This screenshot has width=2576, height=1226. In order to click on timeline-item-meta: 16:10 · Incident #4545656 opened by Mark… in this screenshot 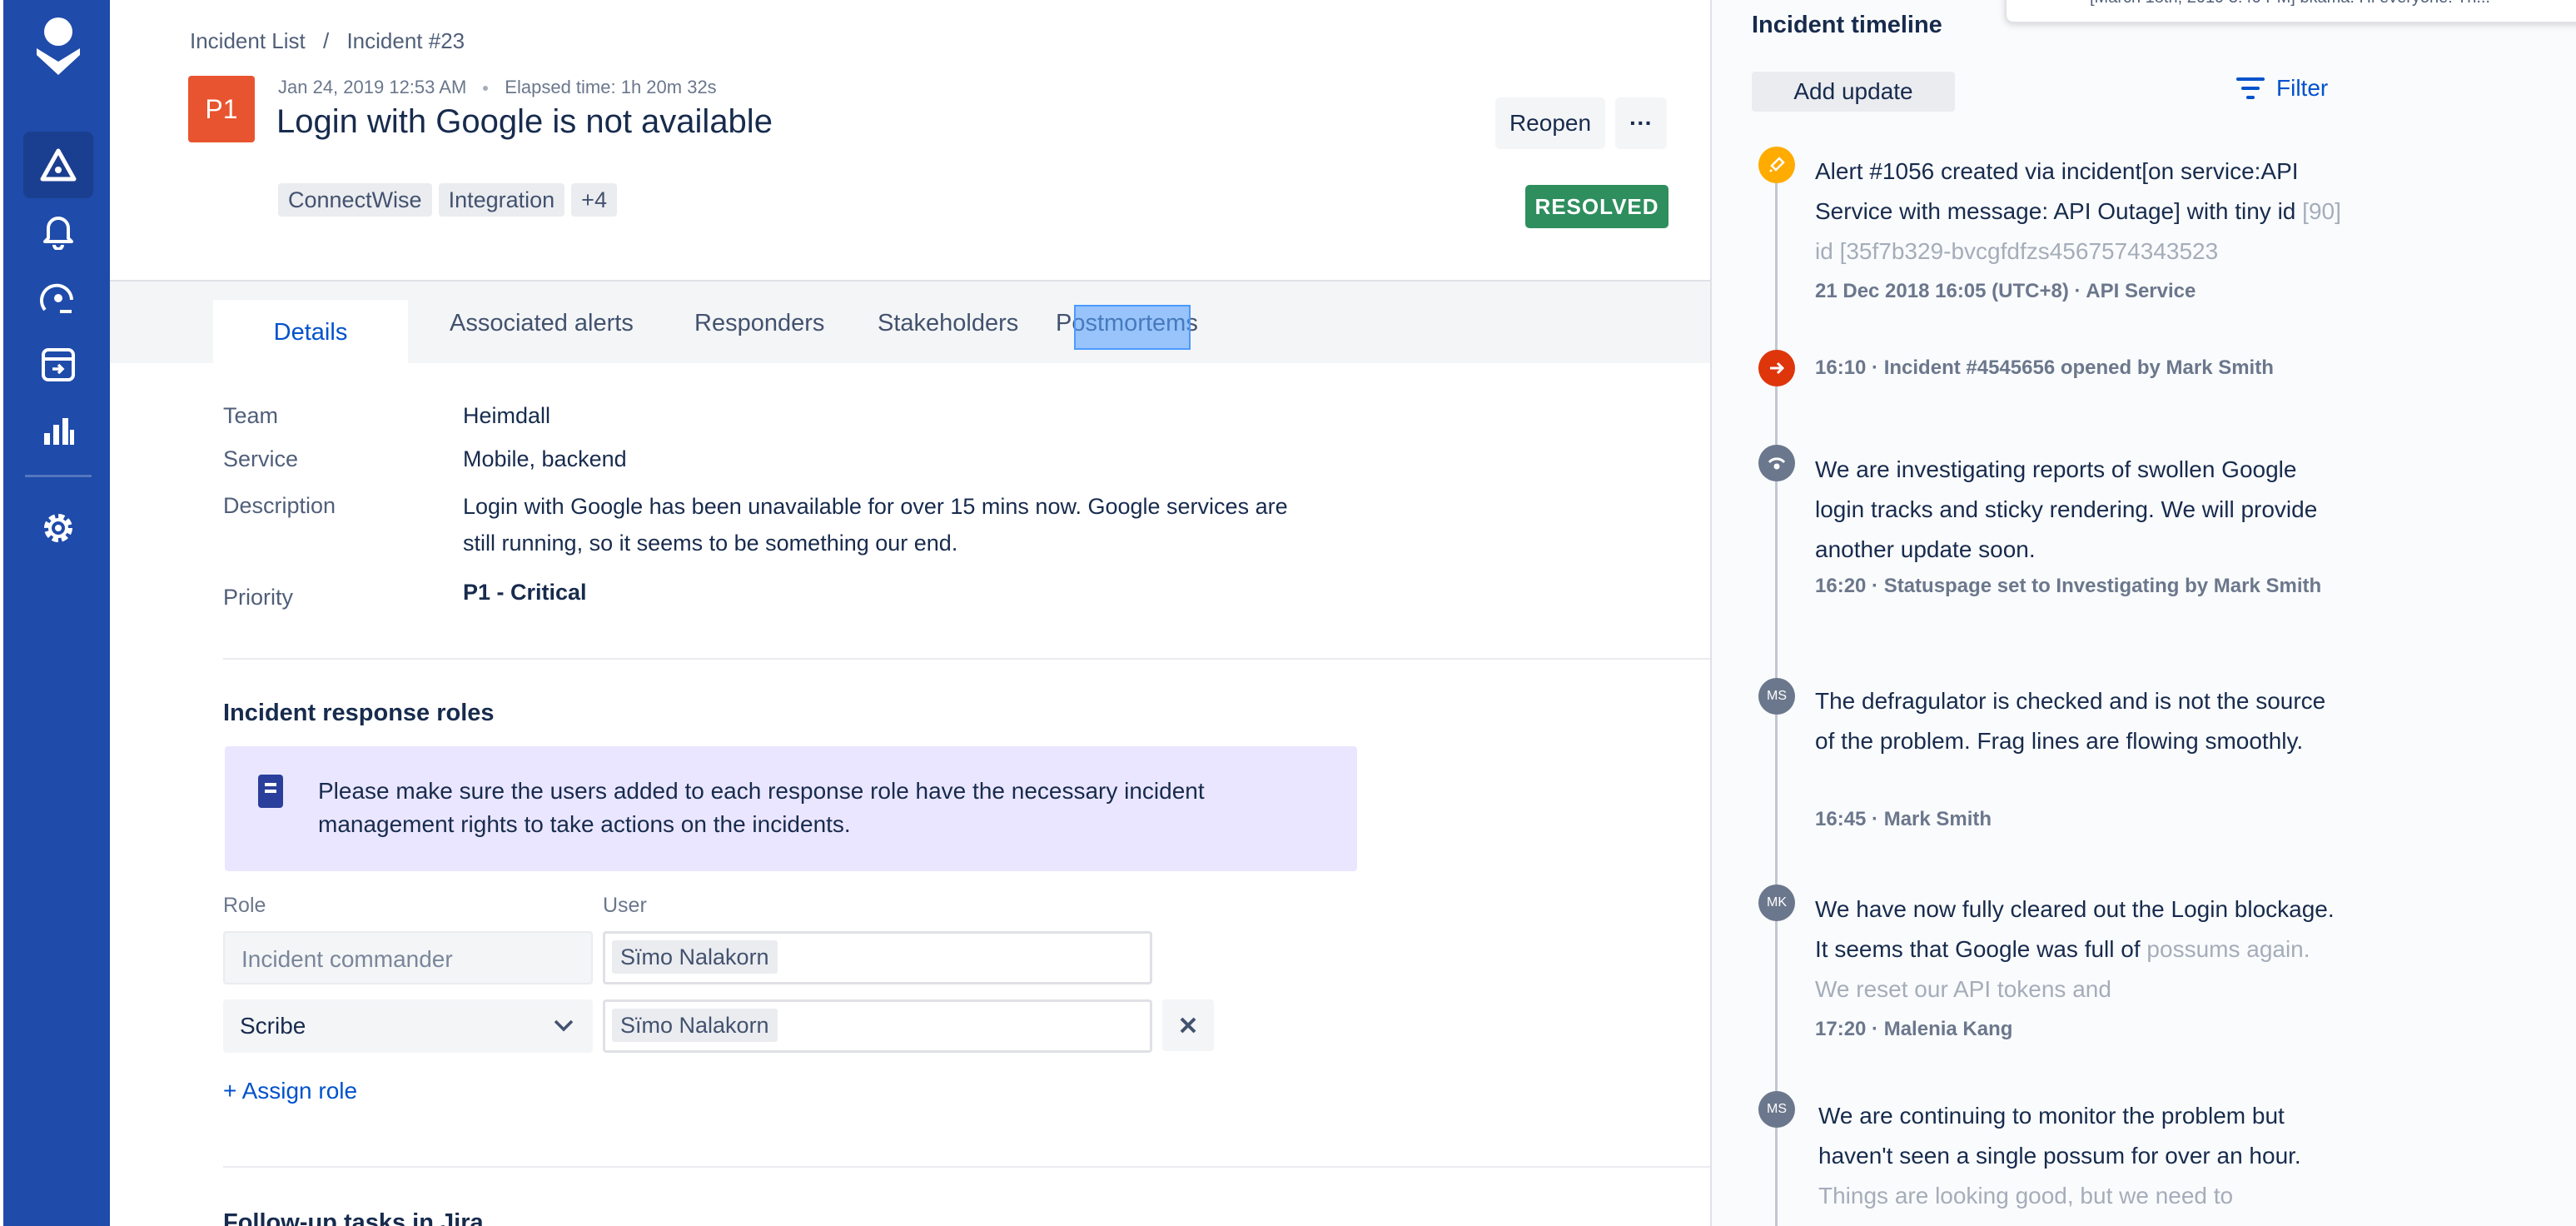, I will do `click(2044, 367)`.